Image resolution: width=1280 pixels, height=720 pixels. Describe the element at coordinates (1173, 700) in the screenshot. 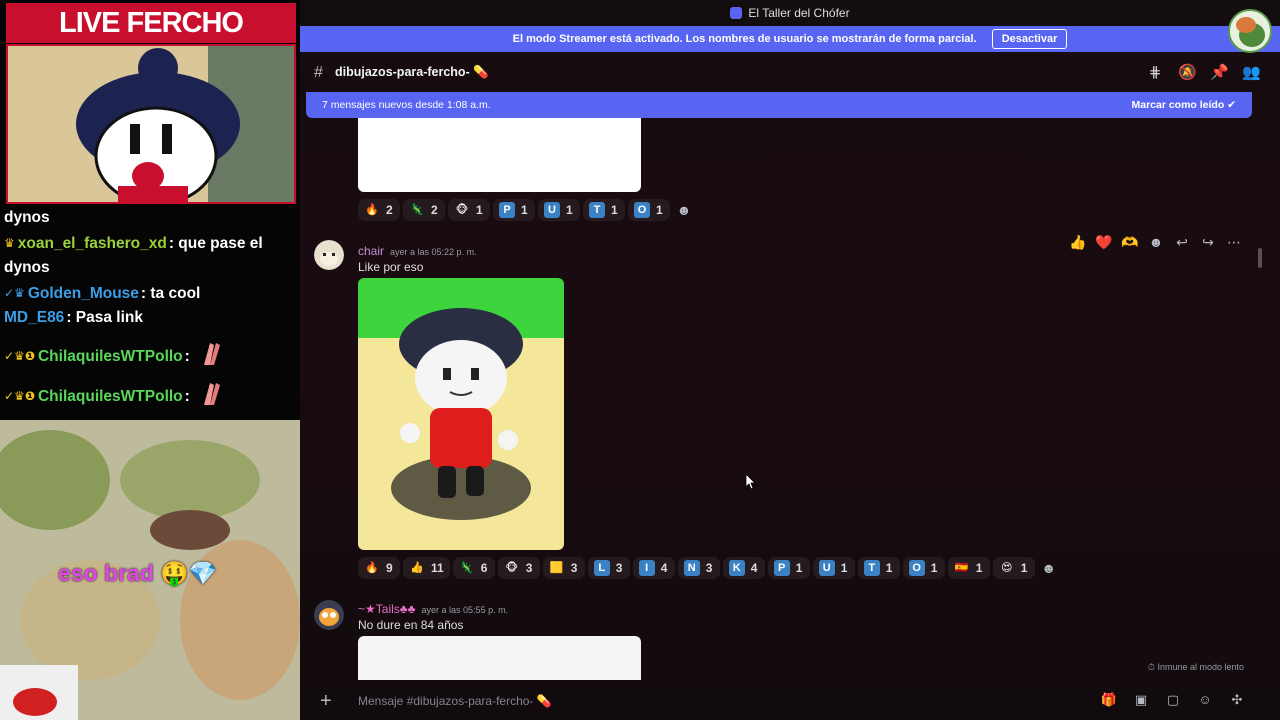

I see `sticker-icon: ▢` at that location.